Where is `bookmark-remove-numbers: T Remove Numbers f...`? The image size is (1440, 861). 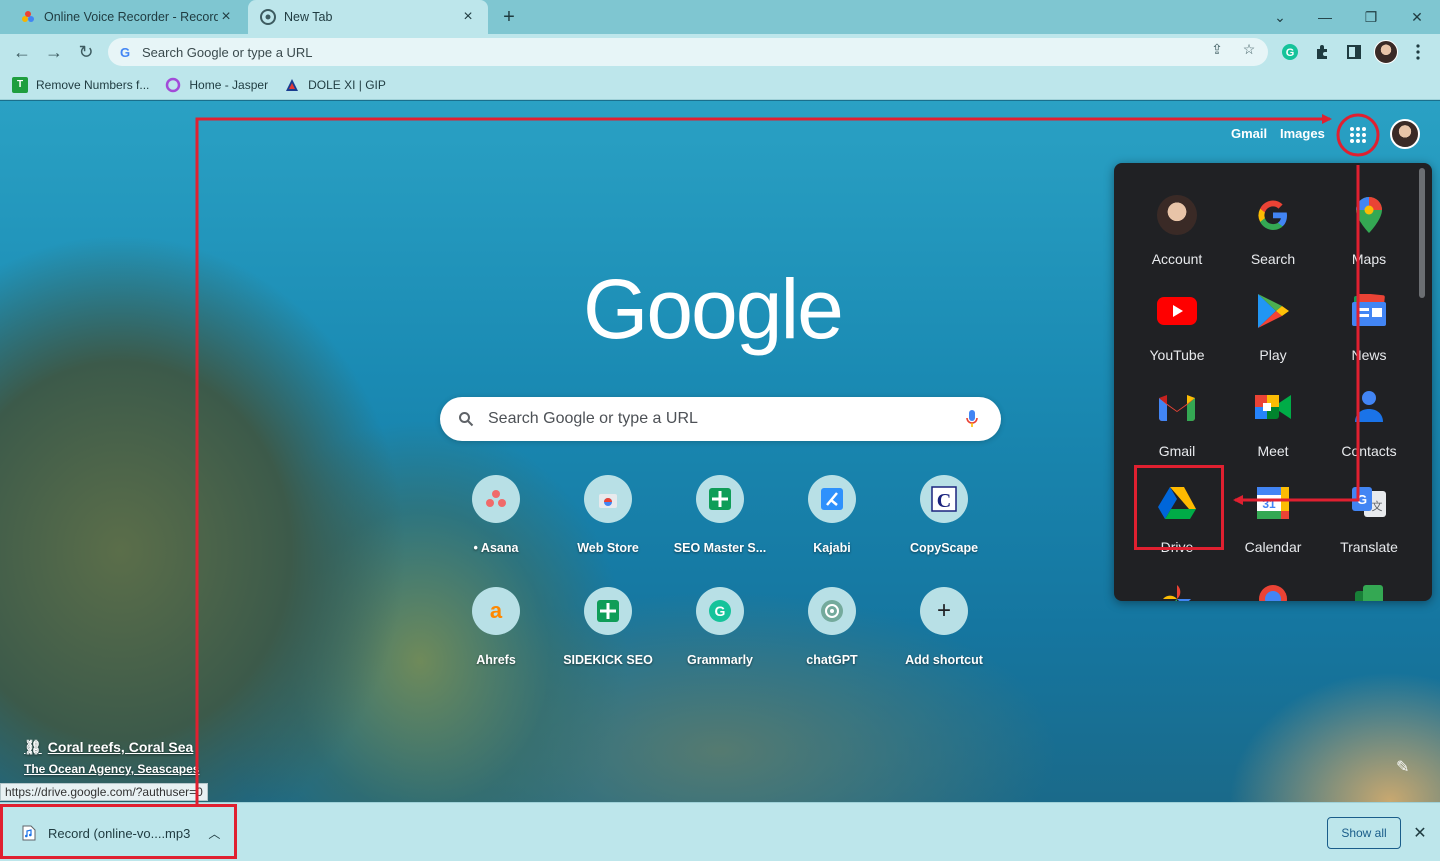
bookmark-remove-numbers: T Remove Numbers f... is located at coordinates (81, 84).